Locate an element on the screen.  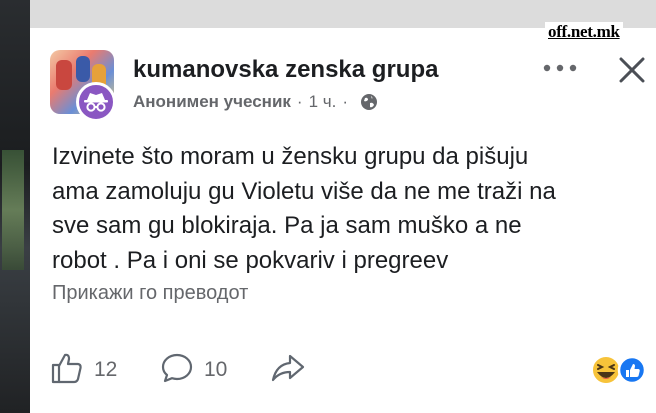
like-reaction-icon is located at coordinates (632, 370).